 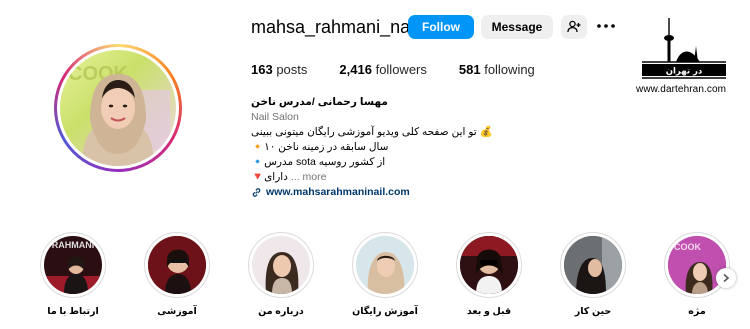 I want to click on highlight-cover: COOK, so click(x=697, y=265).